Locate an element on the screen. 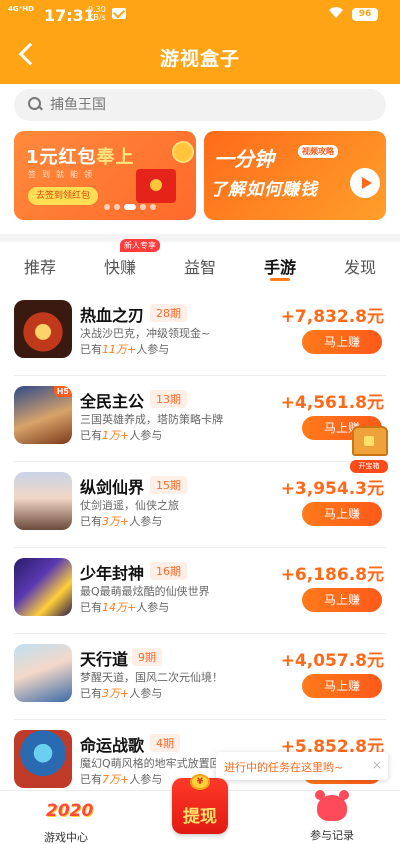 This screenshot has height=844, width=400. search-bar is located at coordinates (200, 105).